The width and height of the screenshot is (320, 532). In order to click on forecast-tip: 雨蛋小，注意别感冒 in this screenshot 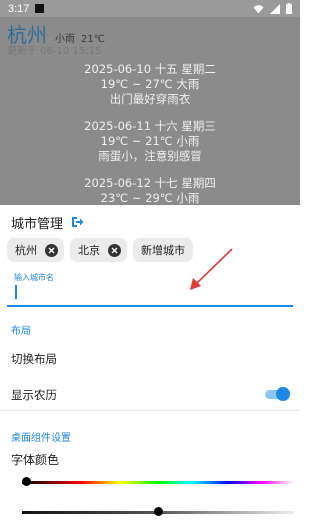, I will do `click(150, 156)`.